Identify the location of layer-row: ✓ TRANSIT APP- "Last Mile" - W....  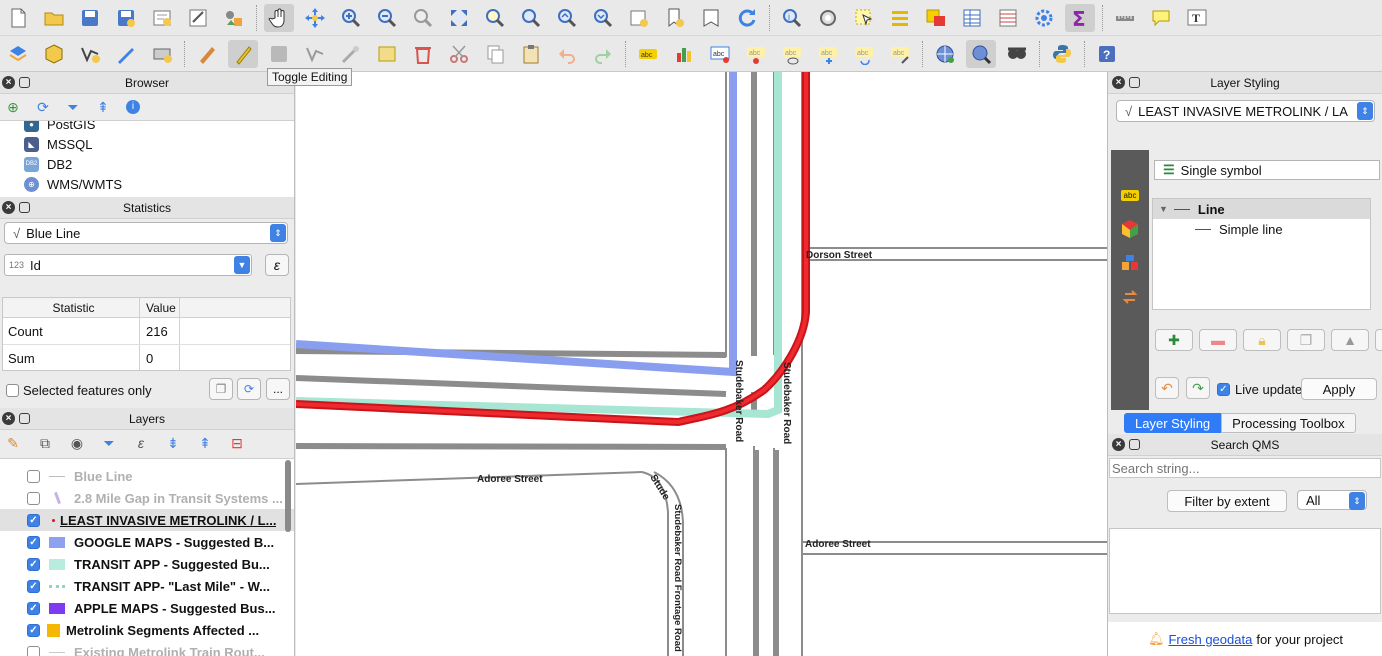
(147, 586).